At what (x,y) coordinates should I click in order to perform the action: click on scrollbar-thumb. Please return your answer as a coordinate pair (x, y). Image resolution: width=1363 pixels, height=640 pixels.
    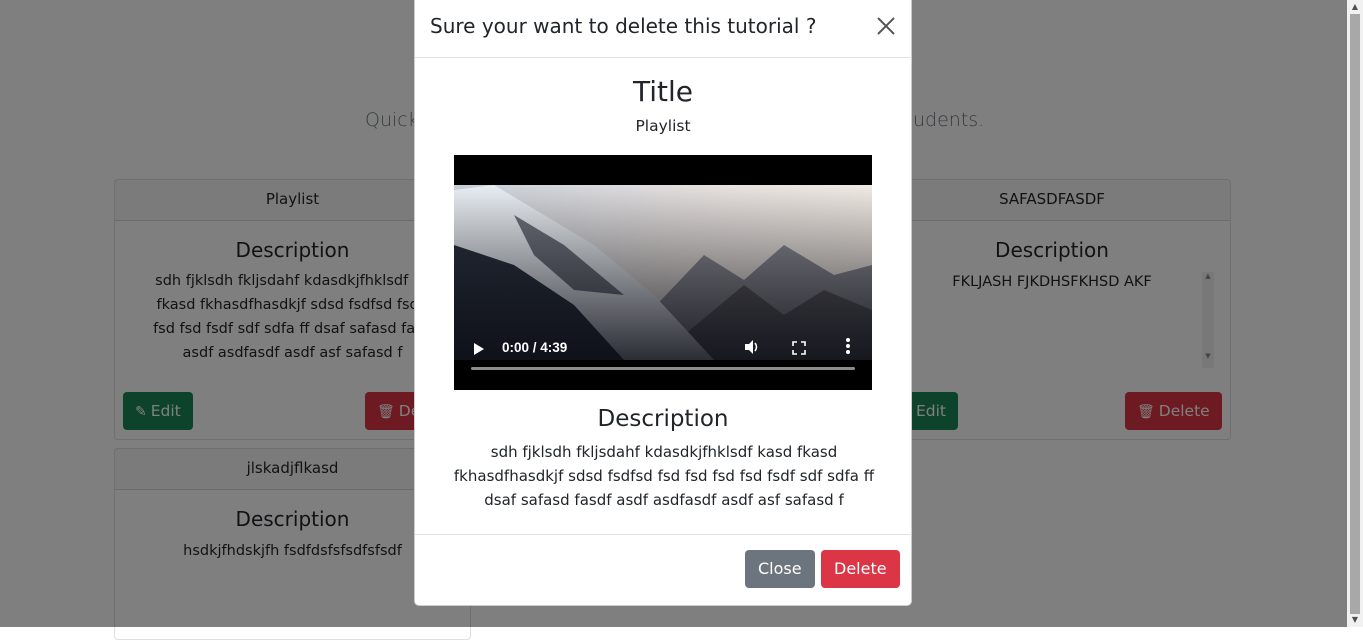
    Looking at the image, I should click on (1355, 314).